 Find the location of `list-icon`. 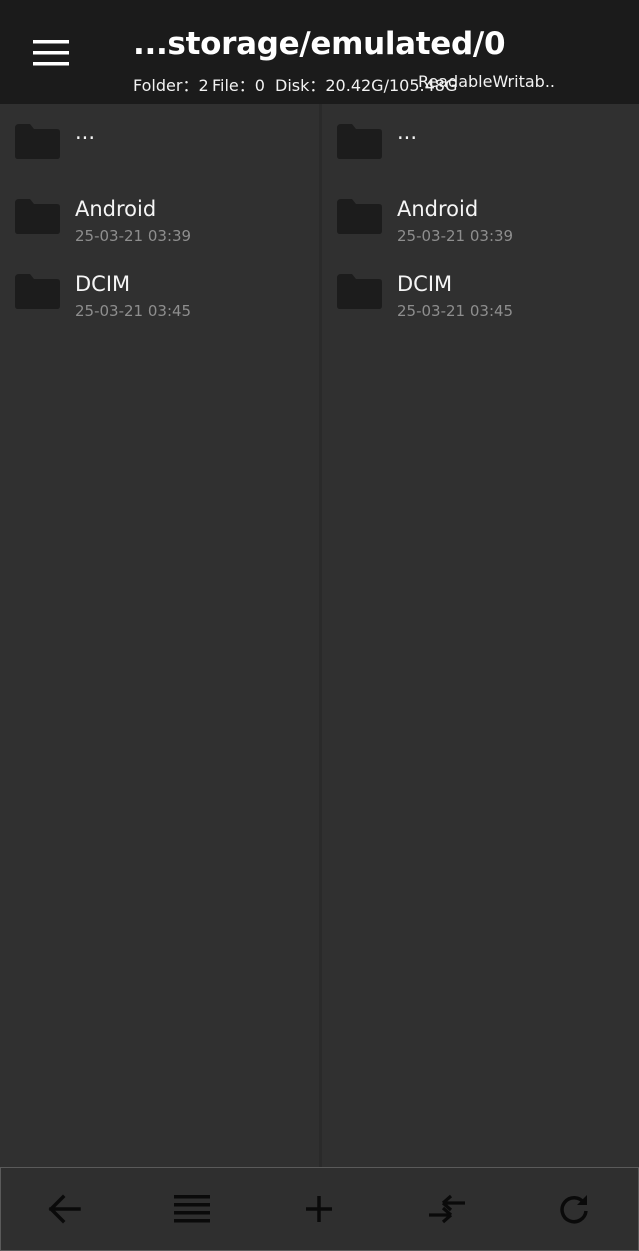

list-icon is located at coordinates (192, 1209).